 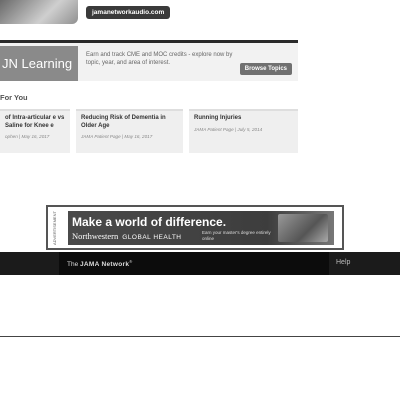 What do you see at coordinates (149, 222) in the screenshot?
I see `ad-headline: Make a world of difference.` at bounding box center [149, 222].